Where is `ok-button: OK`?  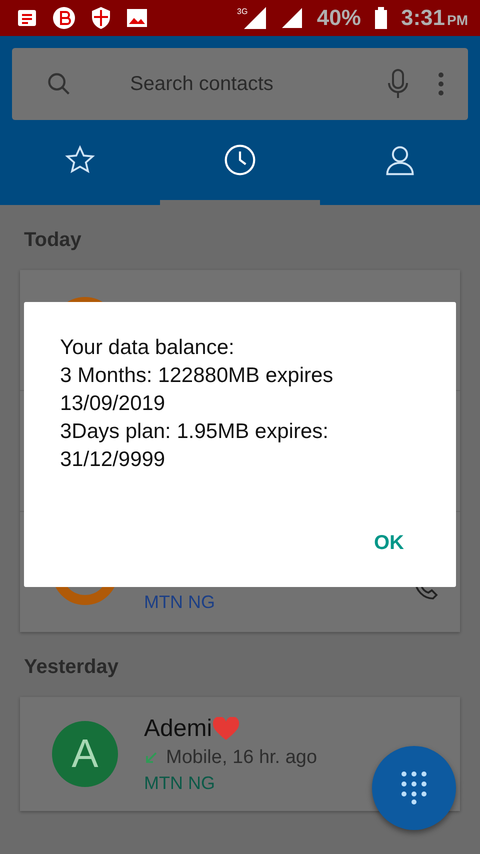
ok-button: OK is located at coordinates (389, 543).